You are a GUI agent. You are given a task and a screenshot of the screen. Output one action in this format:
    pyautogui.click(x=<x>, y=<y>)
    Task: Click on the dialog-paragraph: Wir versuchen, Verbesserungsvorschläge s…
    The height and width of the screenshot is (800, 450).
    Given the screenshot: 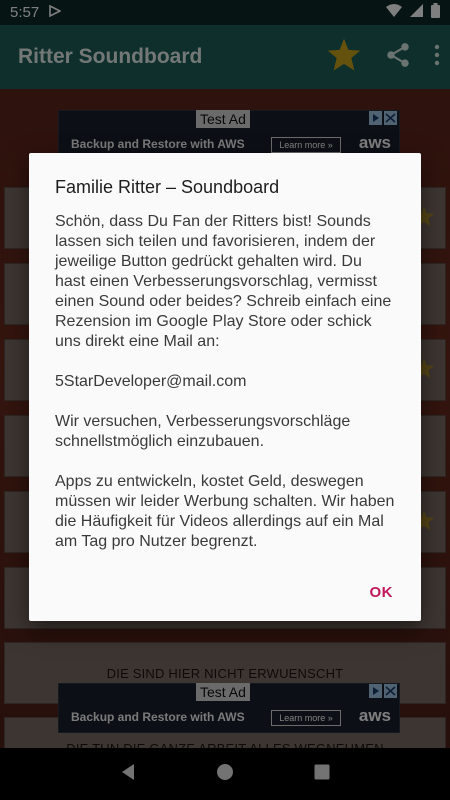 What is the action you would take?
    pyautogui.click(x=203, y=431)
    